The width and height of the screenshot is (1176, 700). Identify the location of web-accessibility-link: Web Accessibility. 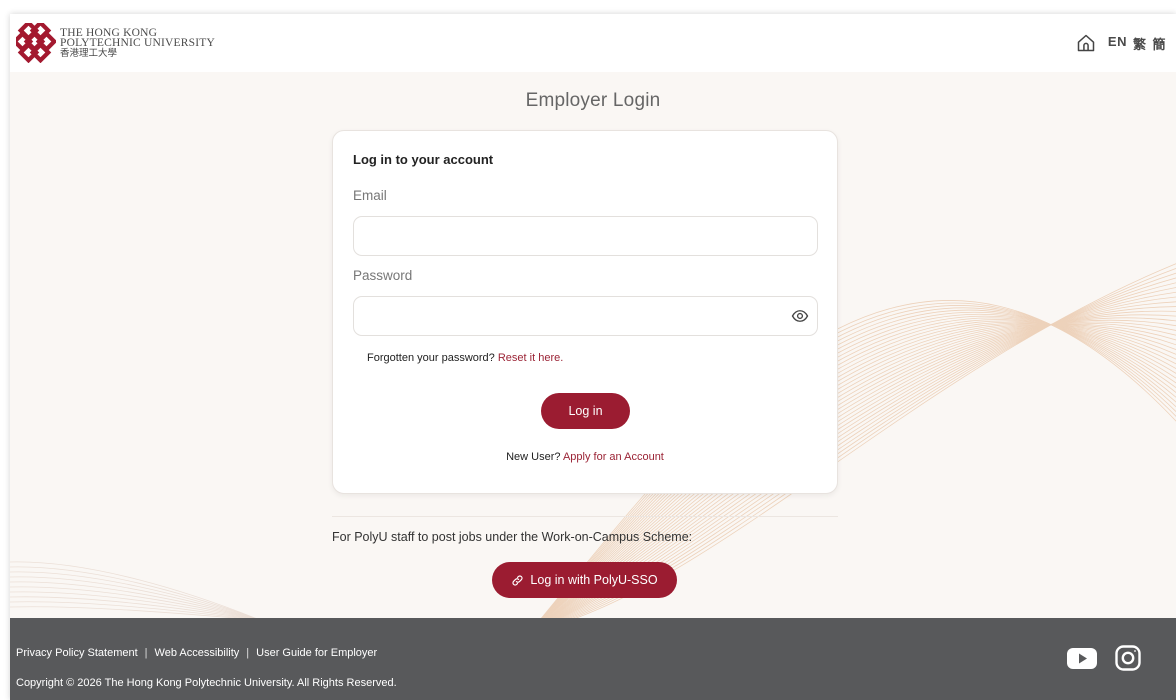
(197, 653).